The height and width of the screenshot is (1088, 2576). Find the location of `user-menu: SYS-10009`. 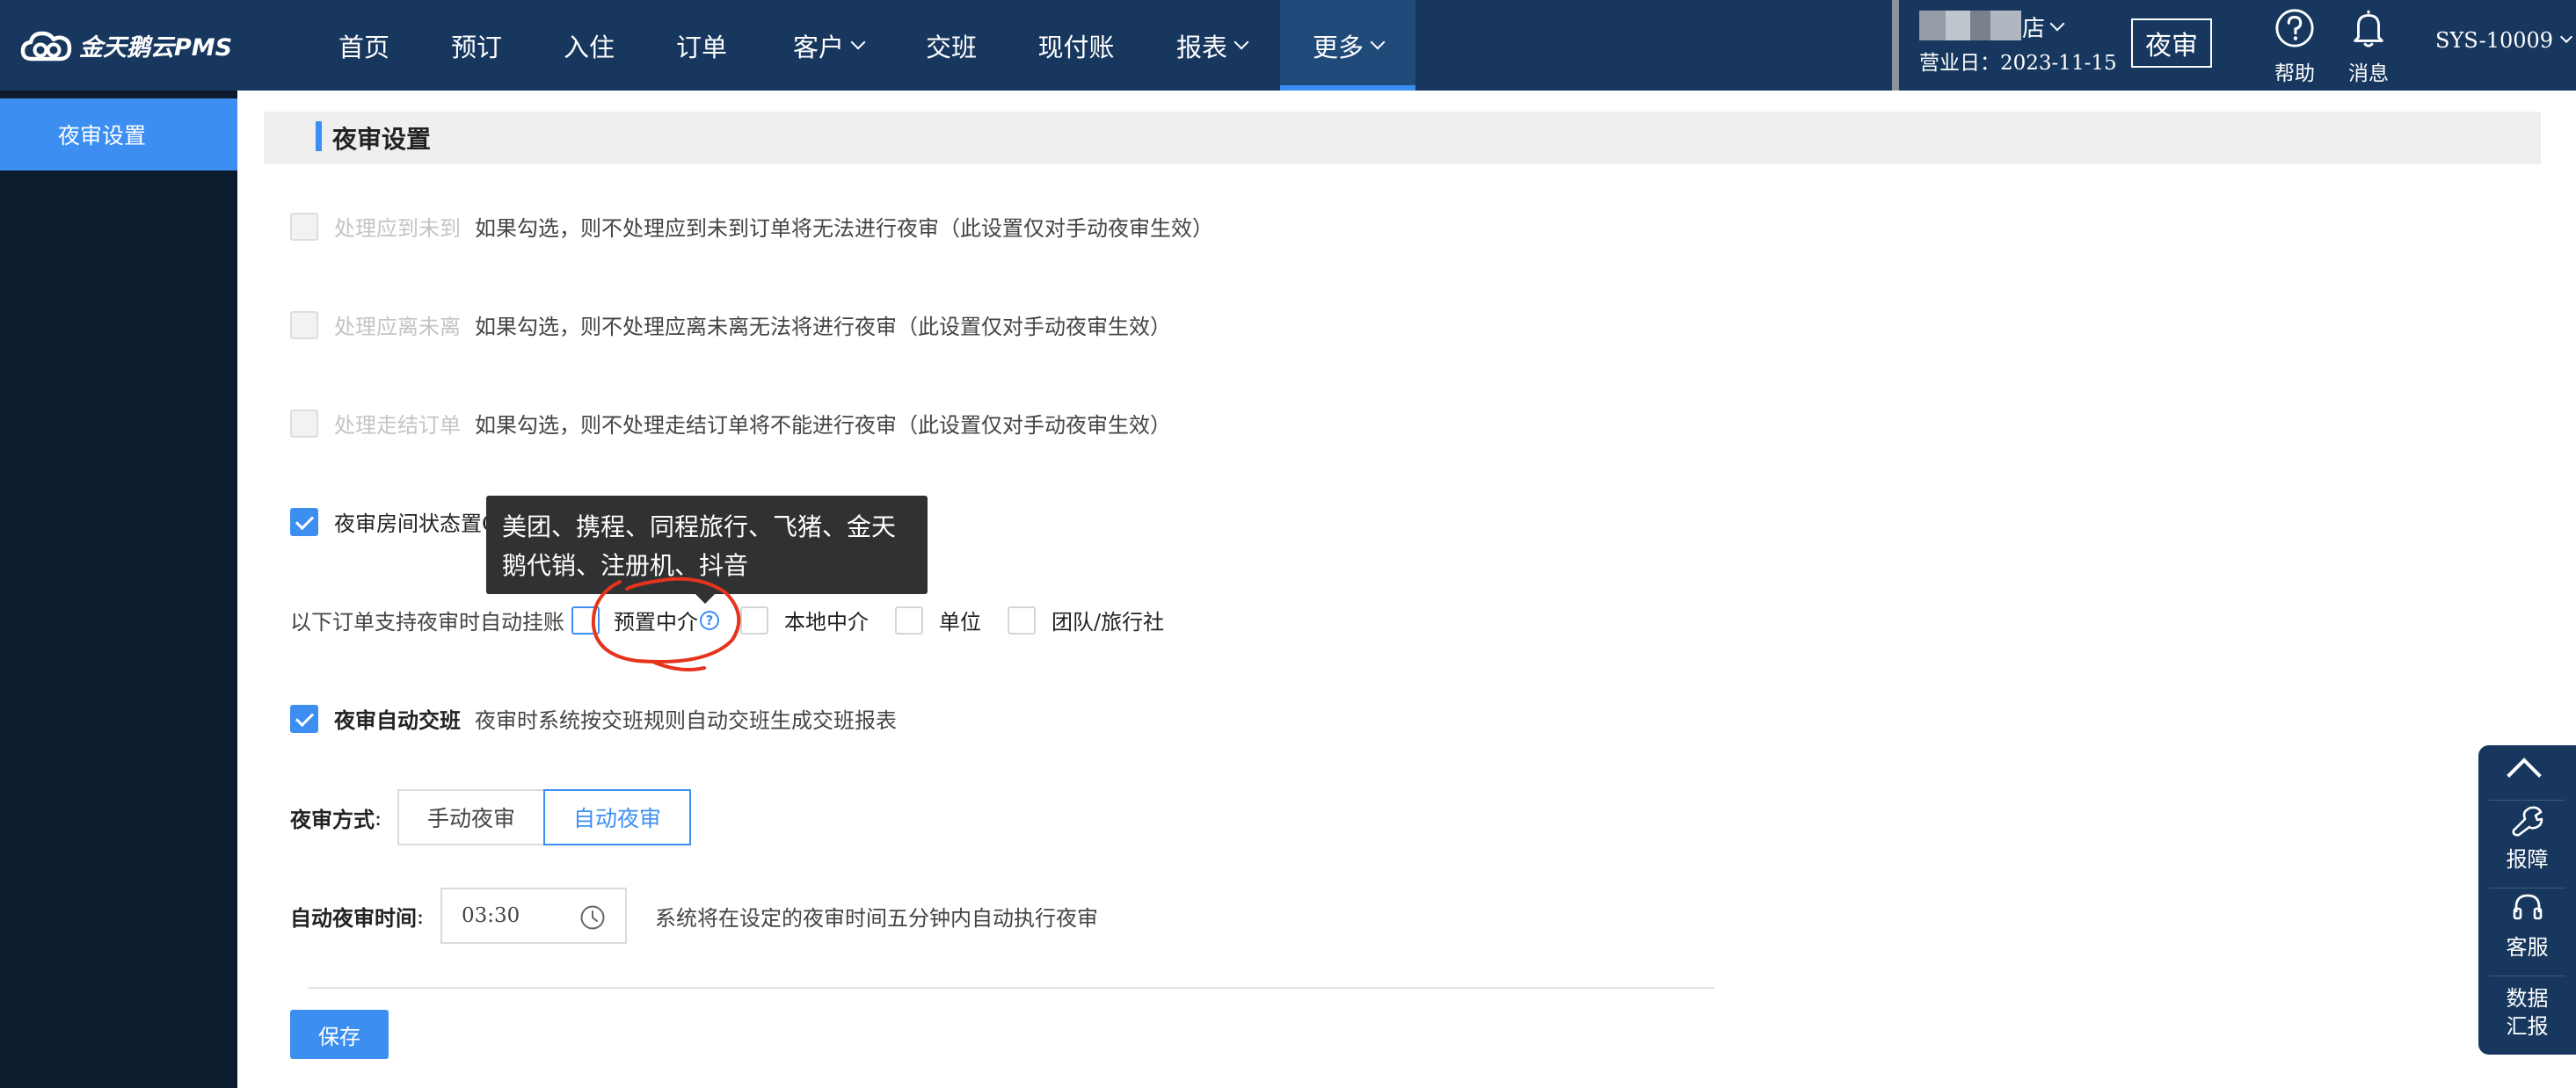

user-menu: SYS-10009 is located at coordinates (2504, 40).